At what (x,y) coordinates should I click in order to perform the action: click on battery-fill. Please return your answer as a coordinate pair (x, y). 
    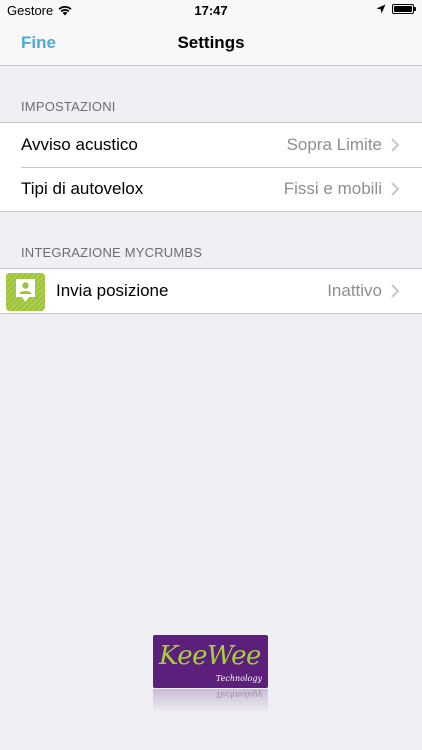
    Looking at the image, I should click on (403, 9).